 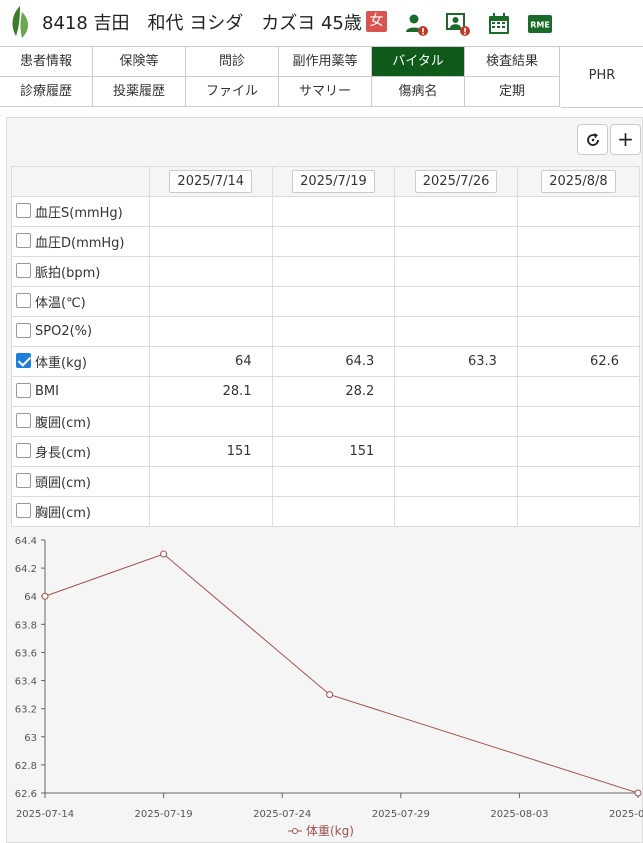 I want to click on svg-text: RME, so click(x=540, y=25).